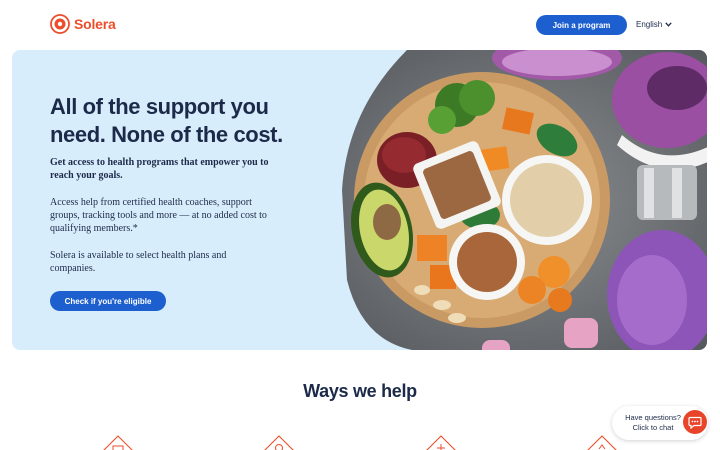 Image resolution: width=720 pixels, height=450 pixels. Describe the element at coordinates (668, 24) in the screenshot. I see `chevron-down-icon` at that location.